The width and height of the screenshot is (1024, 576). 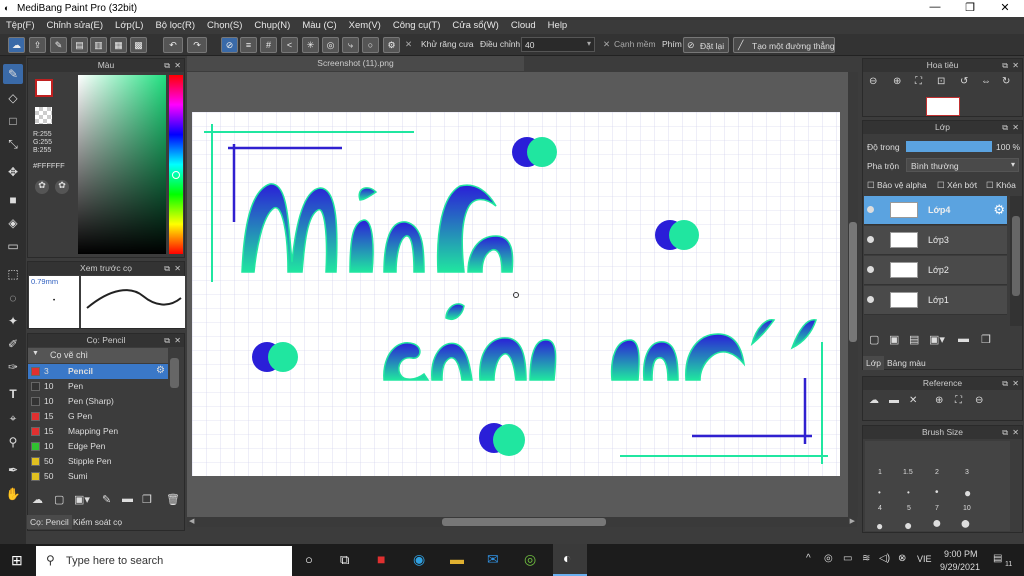 What do you see at coordinates (82, 499) in the screenshot?
I see `brush-menu-icon: ▣▾` at bounding box center [82, 499].